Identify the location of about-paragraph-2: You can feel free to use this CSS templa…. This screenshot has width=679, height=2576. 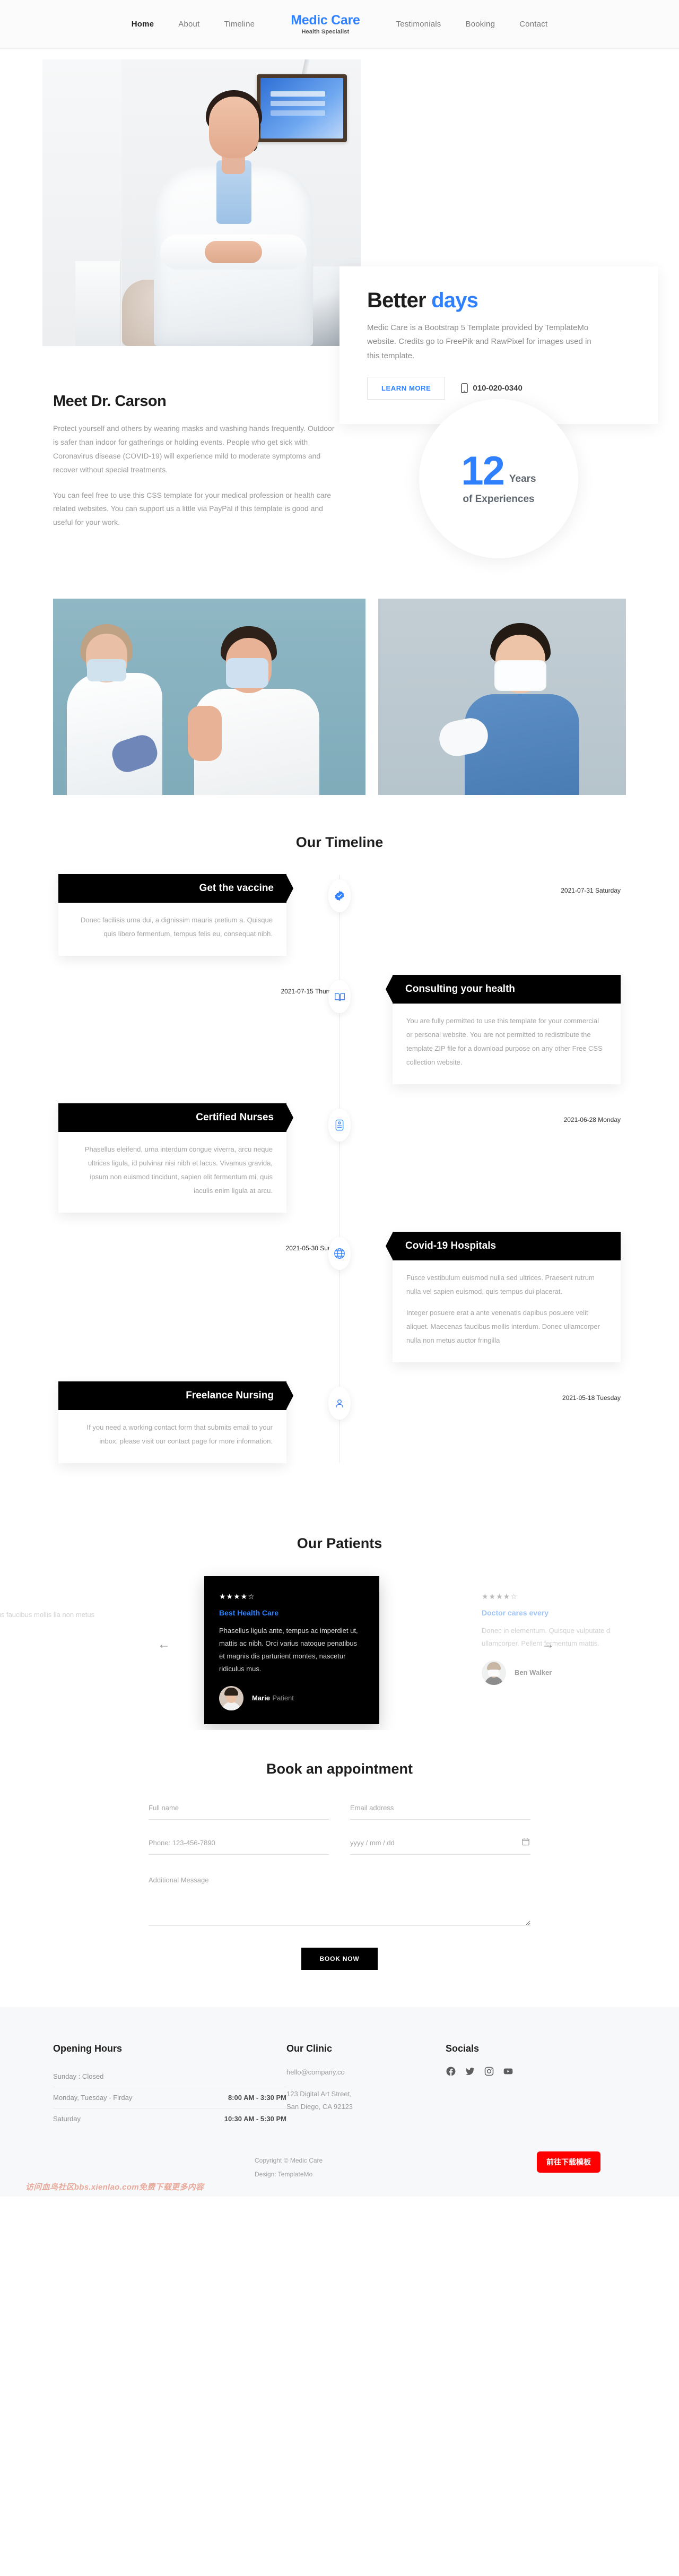
(192, 509).